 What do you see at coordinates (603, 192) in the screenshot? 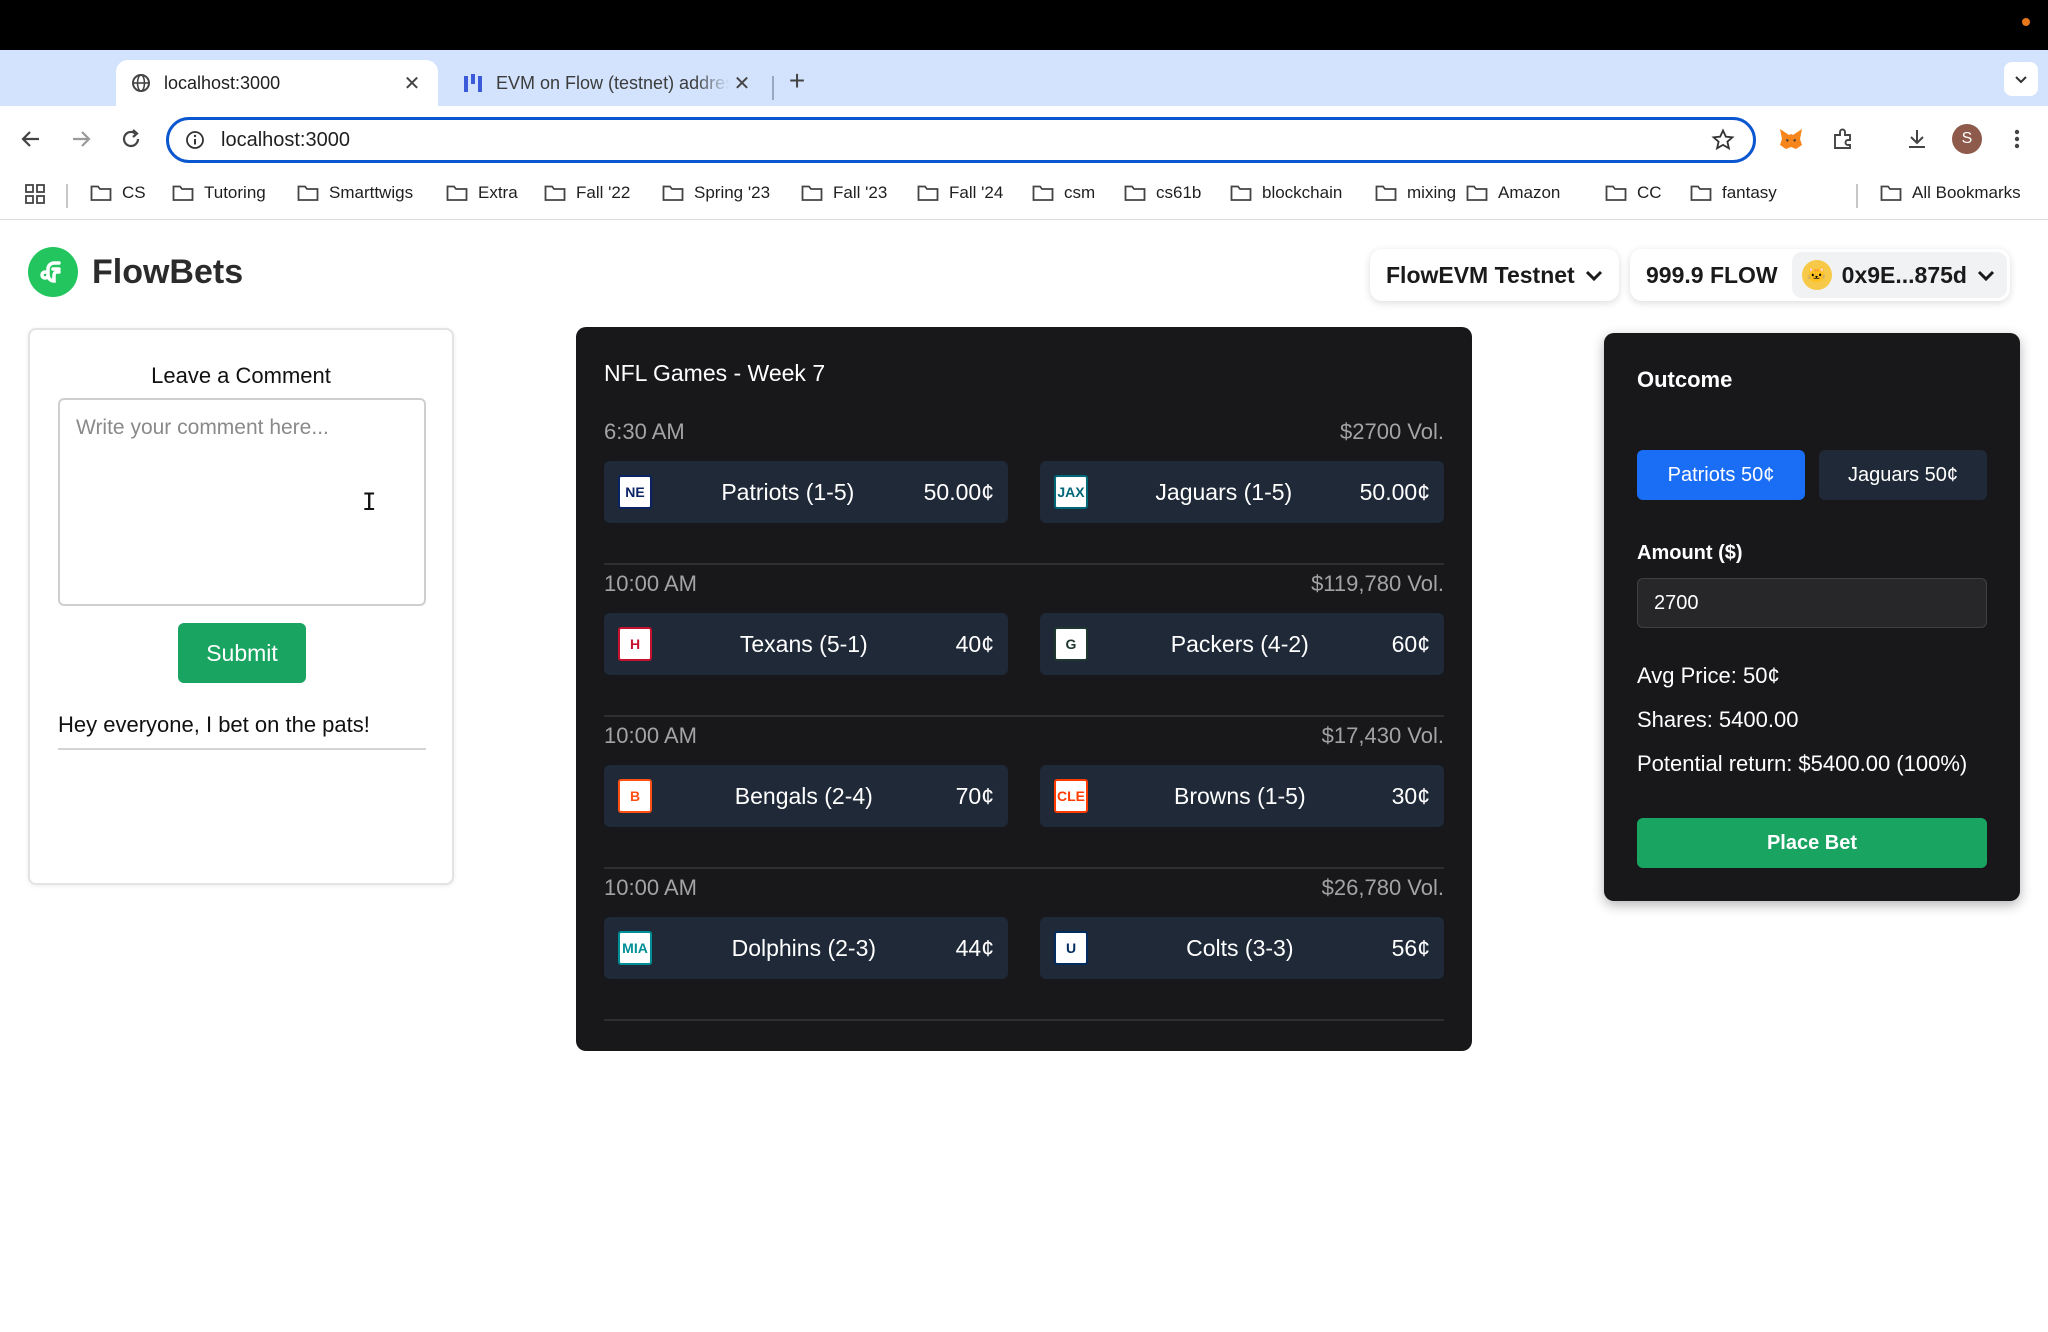
I see `bookmark-label: Fall '22` at bounding box center [603, 192].